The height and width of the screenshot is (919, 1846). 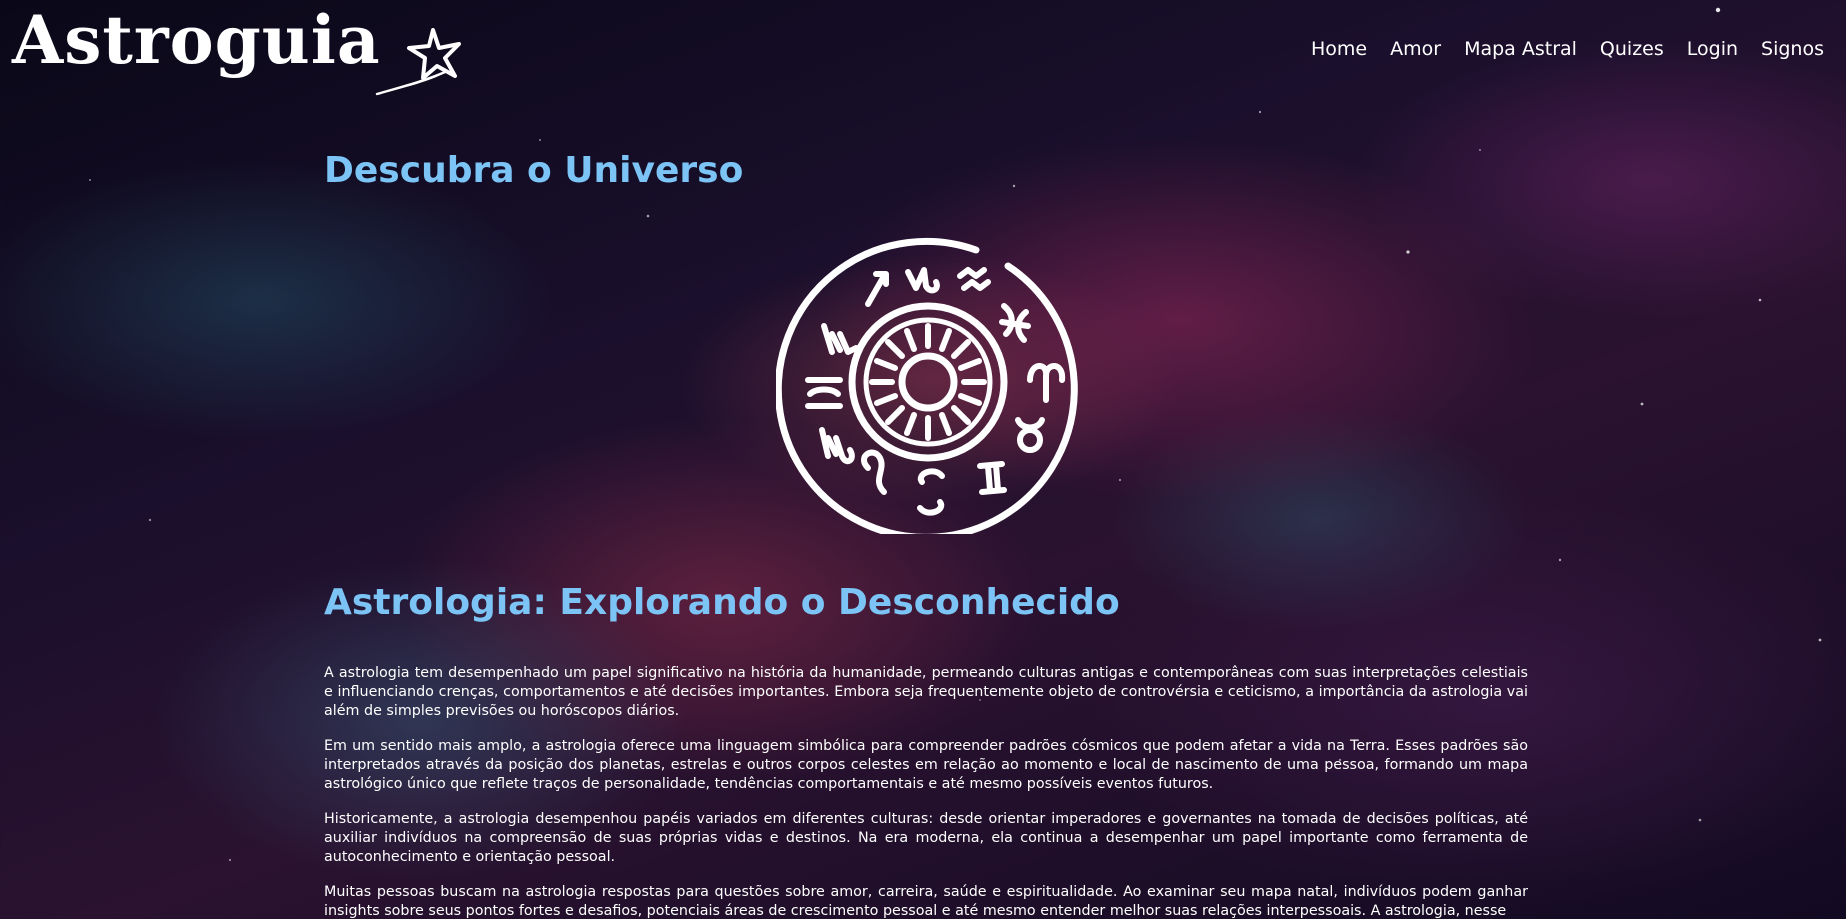 What do you see at coordinates (1520, 49) in the screenshot?
I see `nav-link-mapa-astral: Mapa Astral` at bounding box center [1520, 49].